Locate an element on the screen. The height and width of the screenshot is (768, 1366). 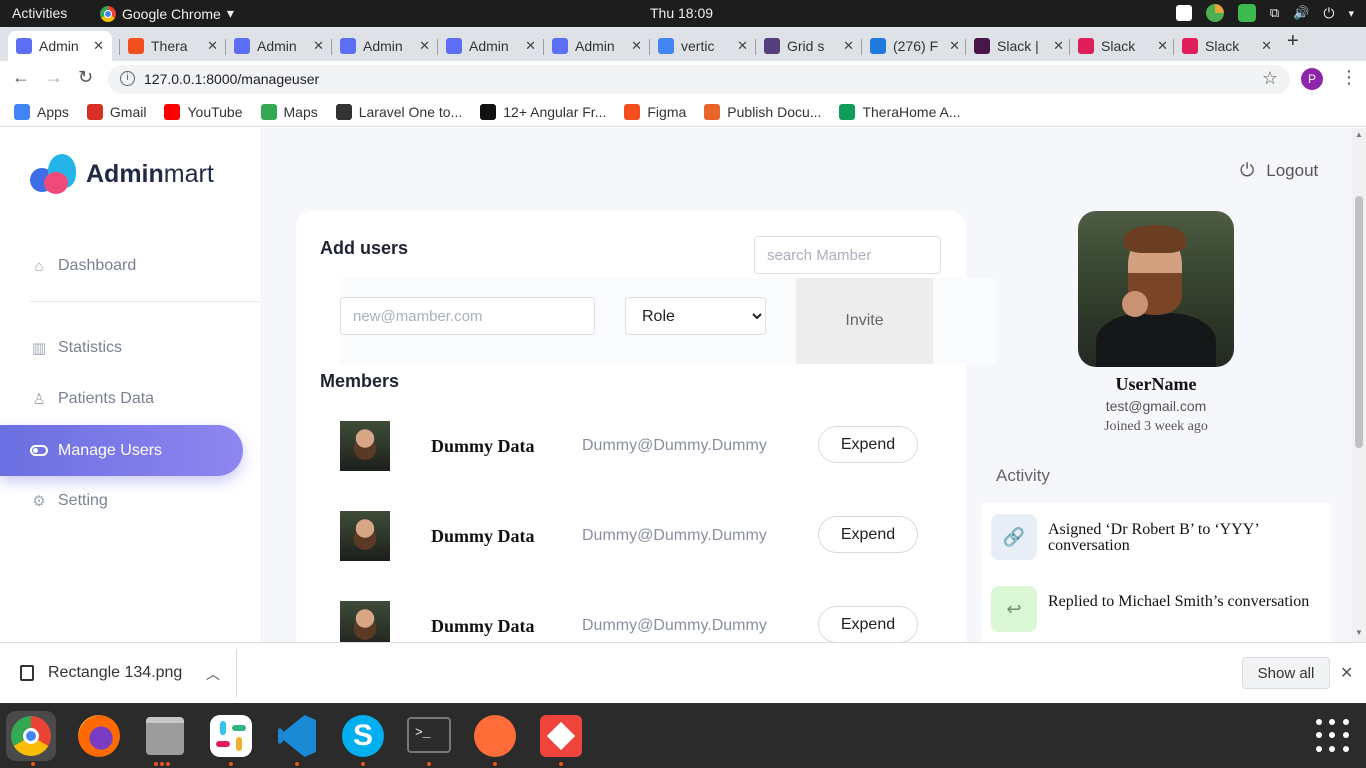
bookmark-item: Figma is located at coordinates (655, 111).